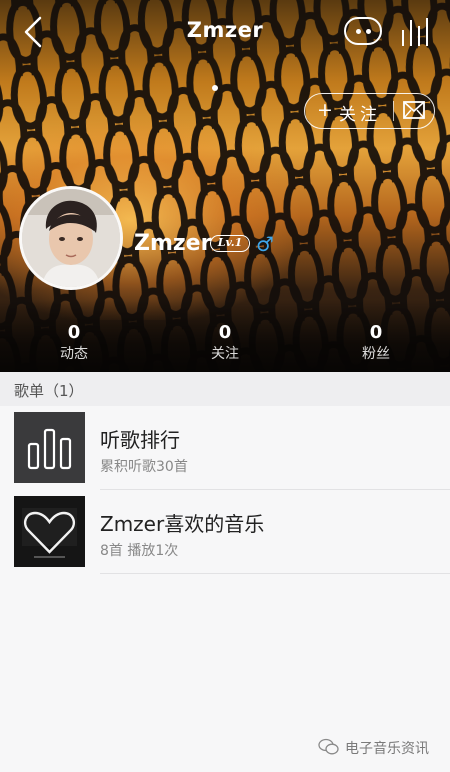  I want to click on mail-icon, so click(414, 110).